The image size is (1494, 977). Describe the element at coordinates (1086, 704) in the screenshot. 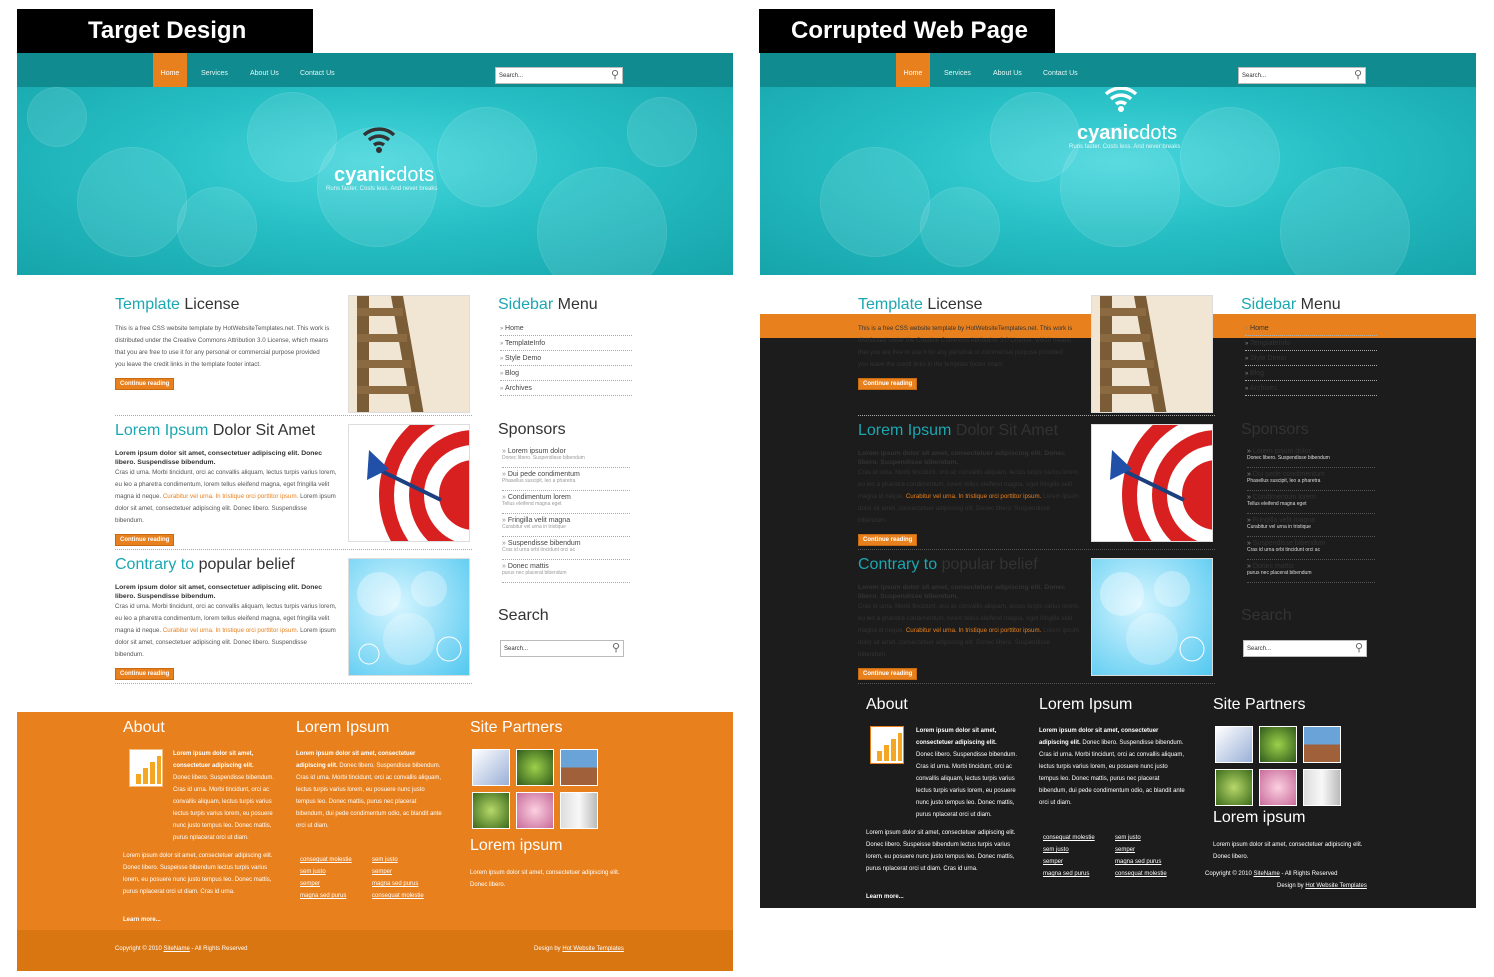

I see `footer-lorem-title: Lorem Ipsum` at that location.